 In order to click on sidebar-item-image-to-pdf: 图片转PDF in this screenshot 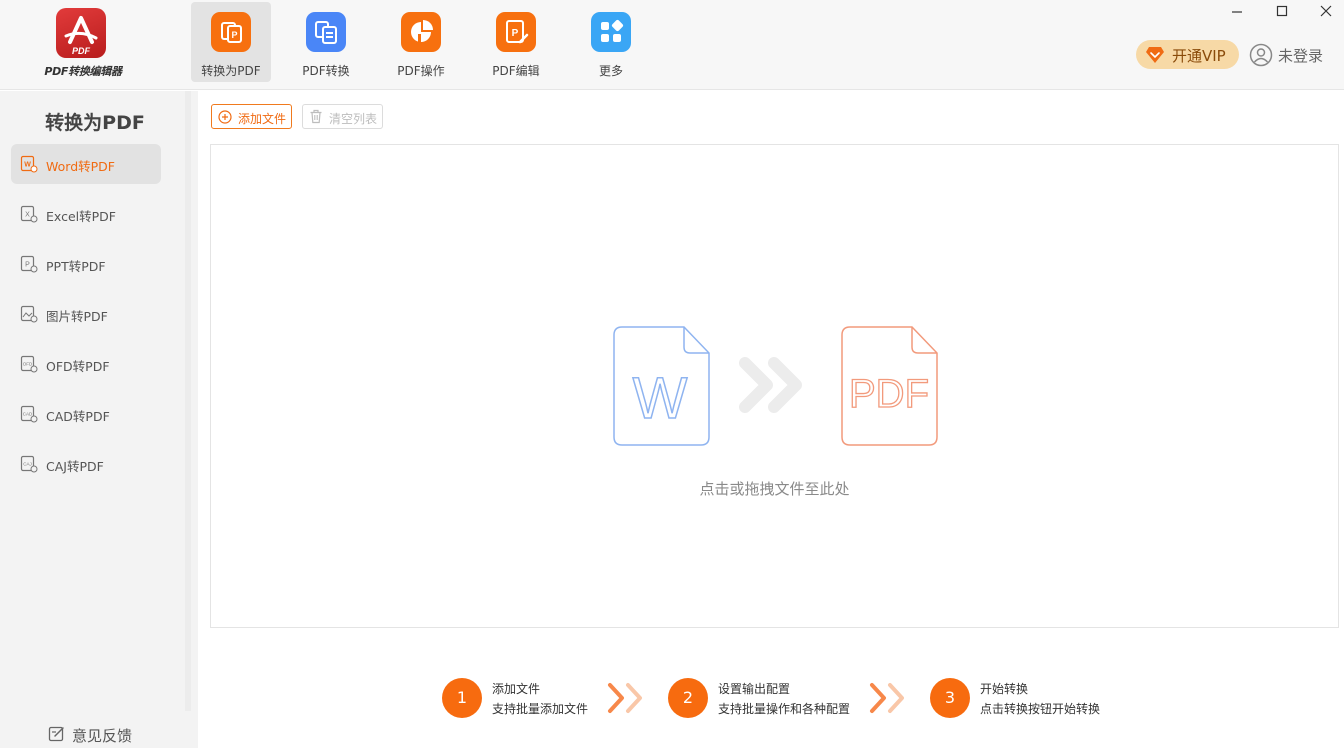, I will do `click(86, 314)`.